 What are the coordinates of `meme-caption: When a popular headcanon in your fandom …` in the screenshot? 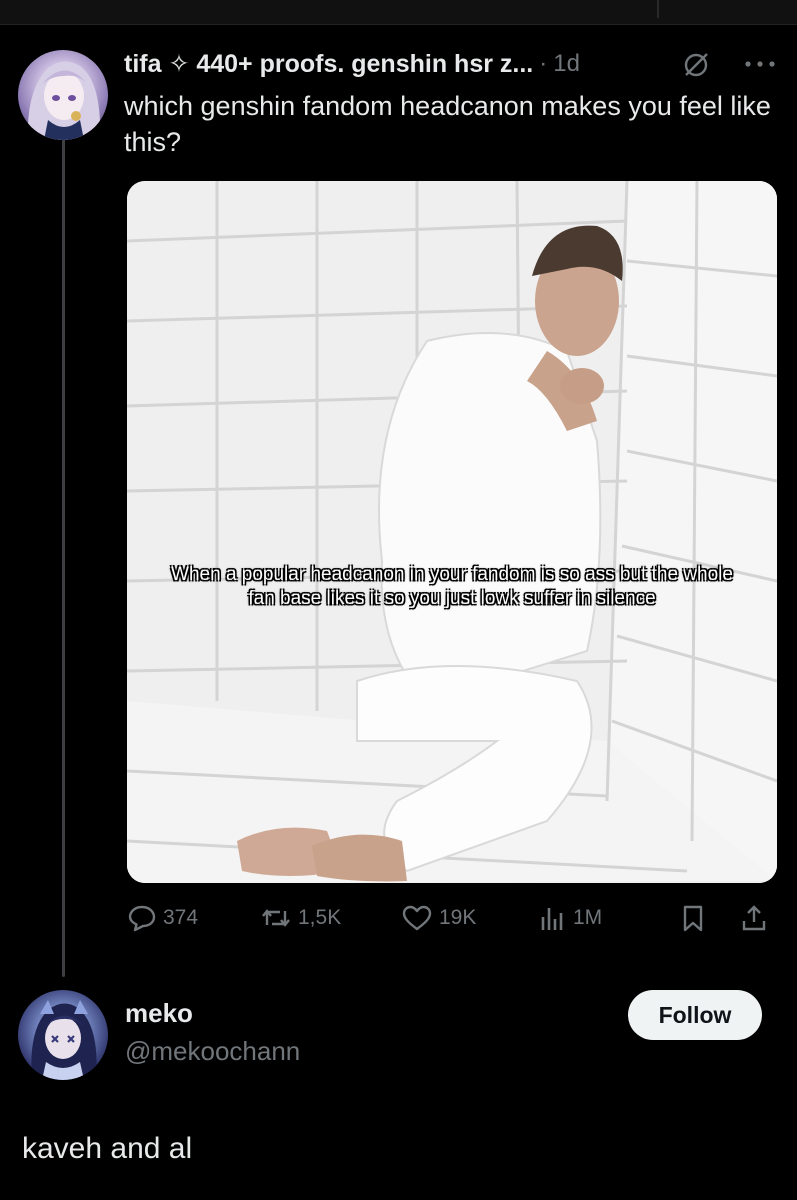 It's located at (452, 586).